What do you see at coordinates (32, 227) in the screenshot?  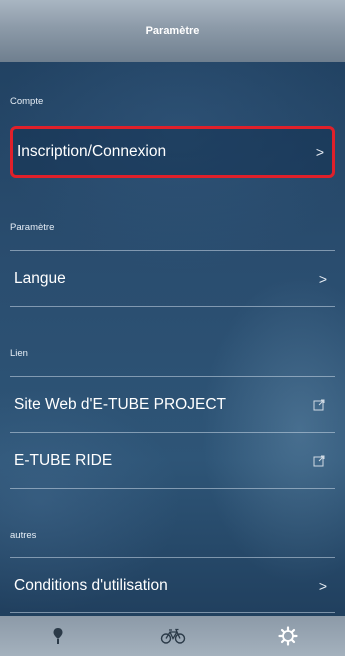 I see `section-label-settings: Paramètre` at bounding box center [32, 227].